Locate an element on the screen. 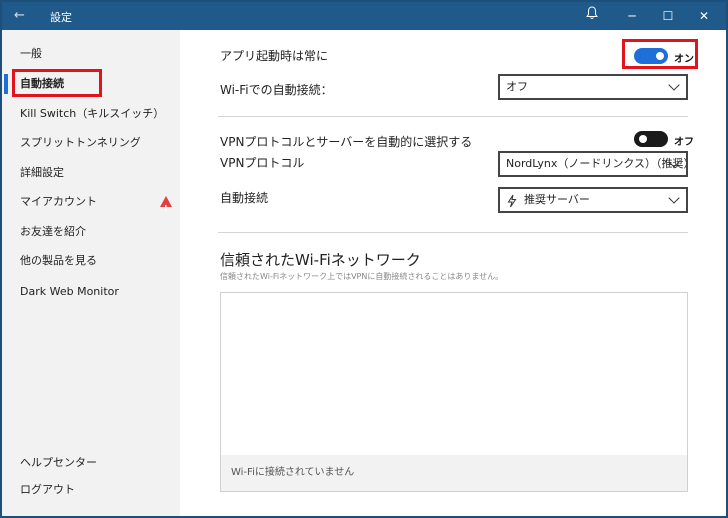 This screenshot has width=728, height=518. sidebar-item-label: 自動接続 is located at coordinates (42, 83).